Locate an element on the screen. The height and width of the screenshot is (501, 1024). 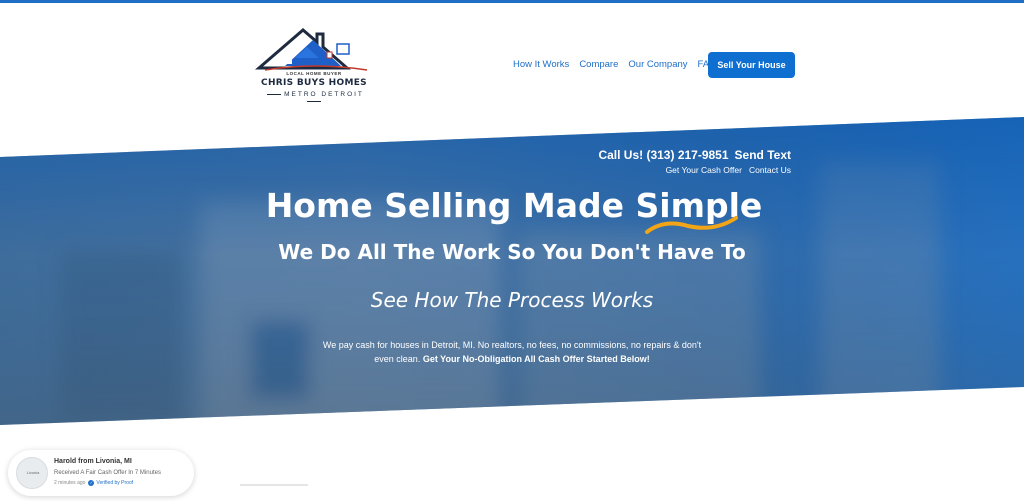
map-avatar: Livonia is located at coordinates (32, 473).